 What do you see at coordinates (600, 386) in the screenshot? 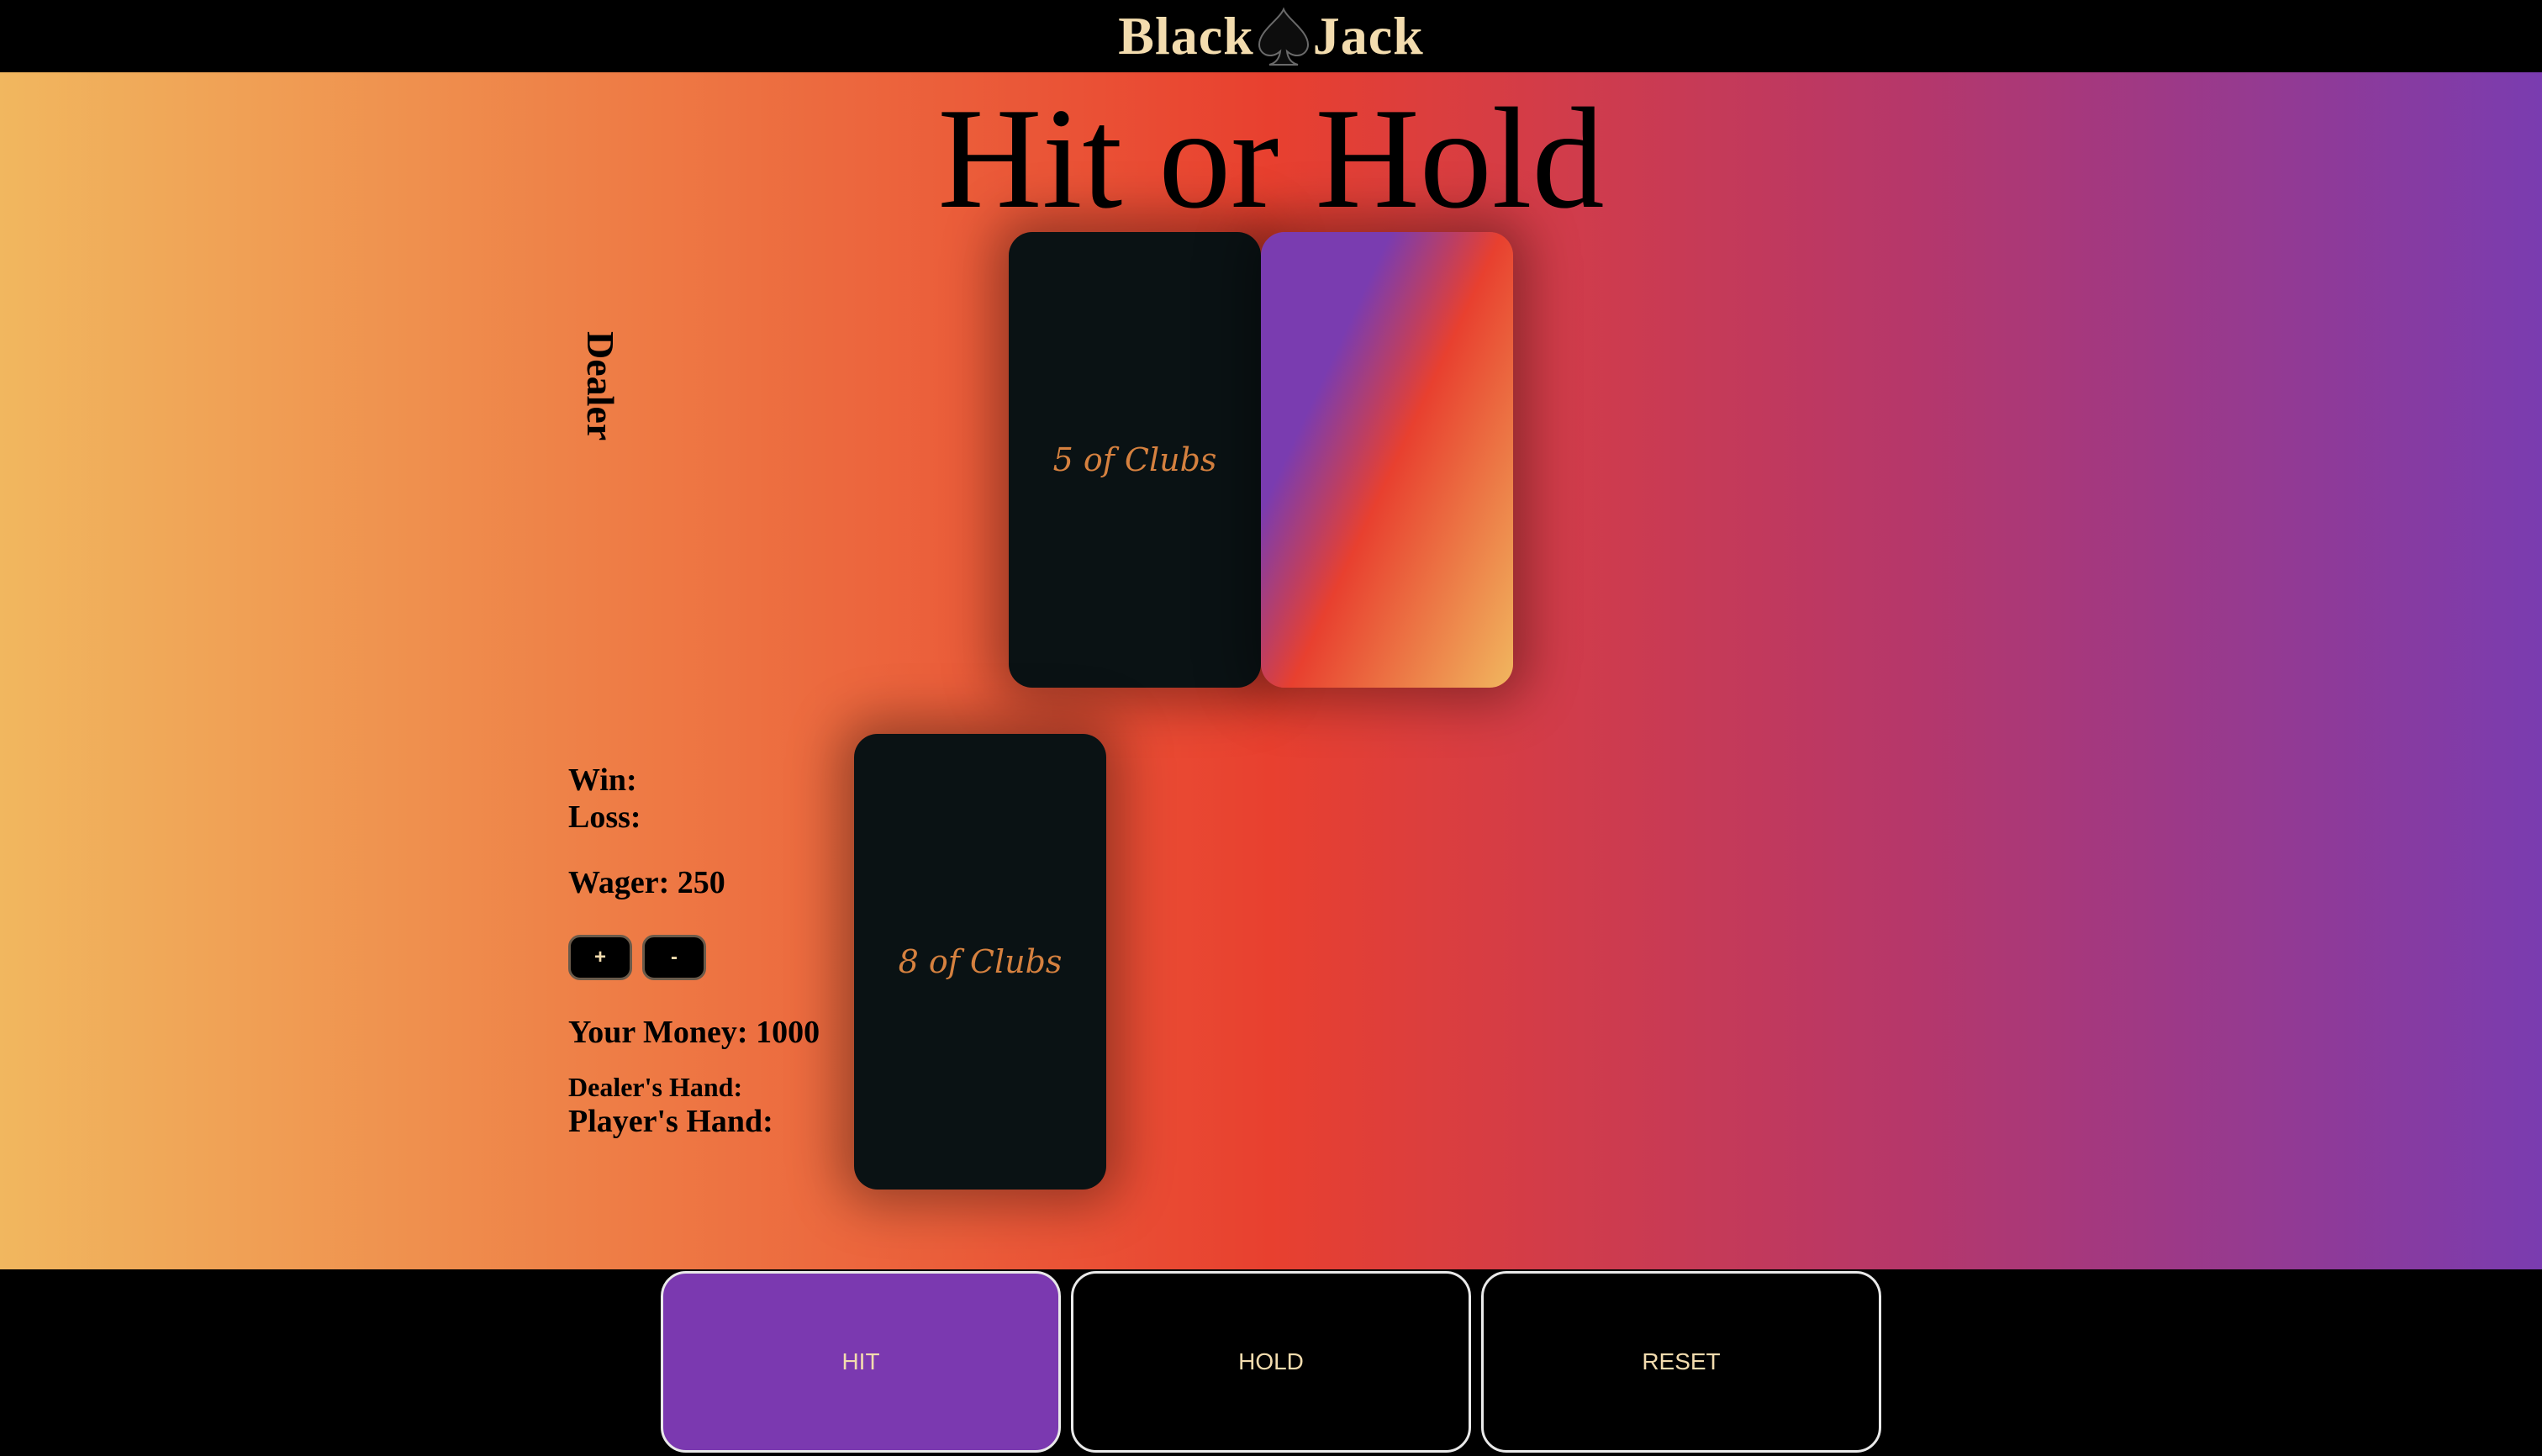
I see `dealer-label: Dealer` at bounding box center [600, 386].